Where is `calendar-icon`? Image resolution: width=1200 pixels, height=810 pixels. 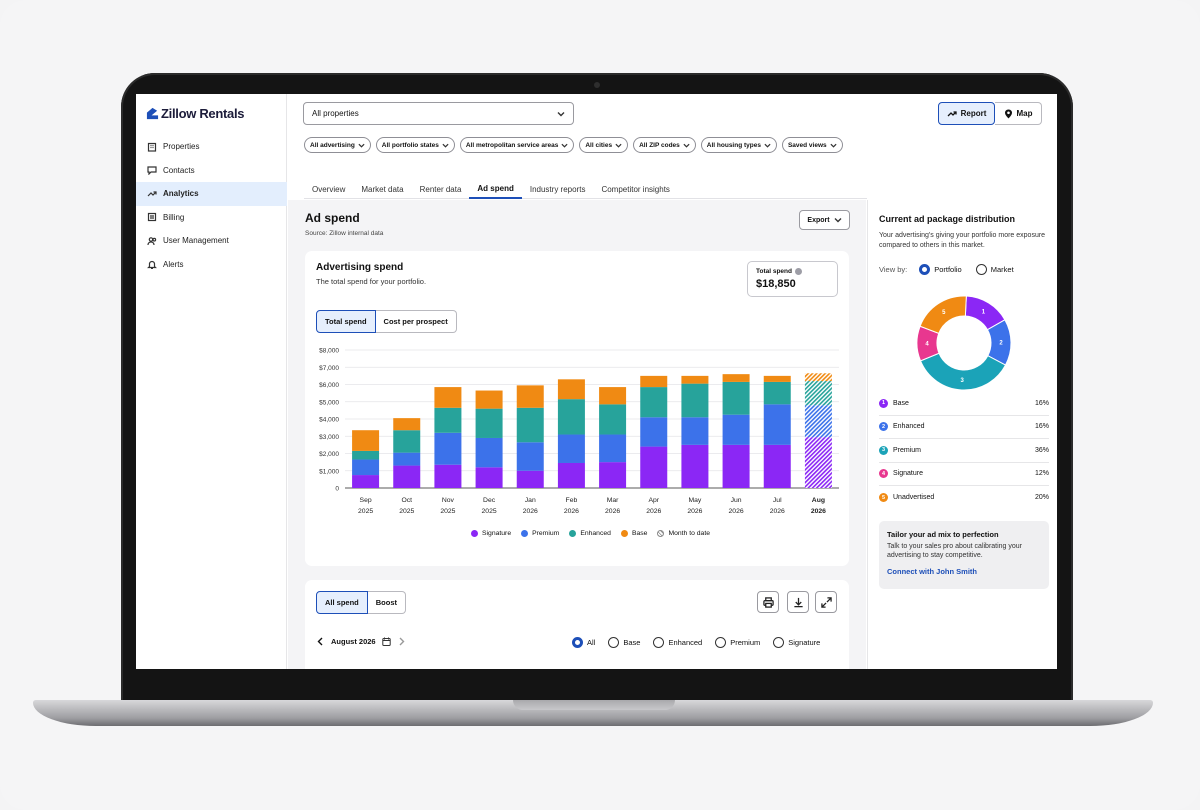 calendar-icon is located at coordinates (386, 641).